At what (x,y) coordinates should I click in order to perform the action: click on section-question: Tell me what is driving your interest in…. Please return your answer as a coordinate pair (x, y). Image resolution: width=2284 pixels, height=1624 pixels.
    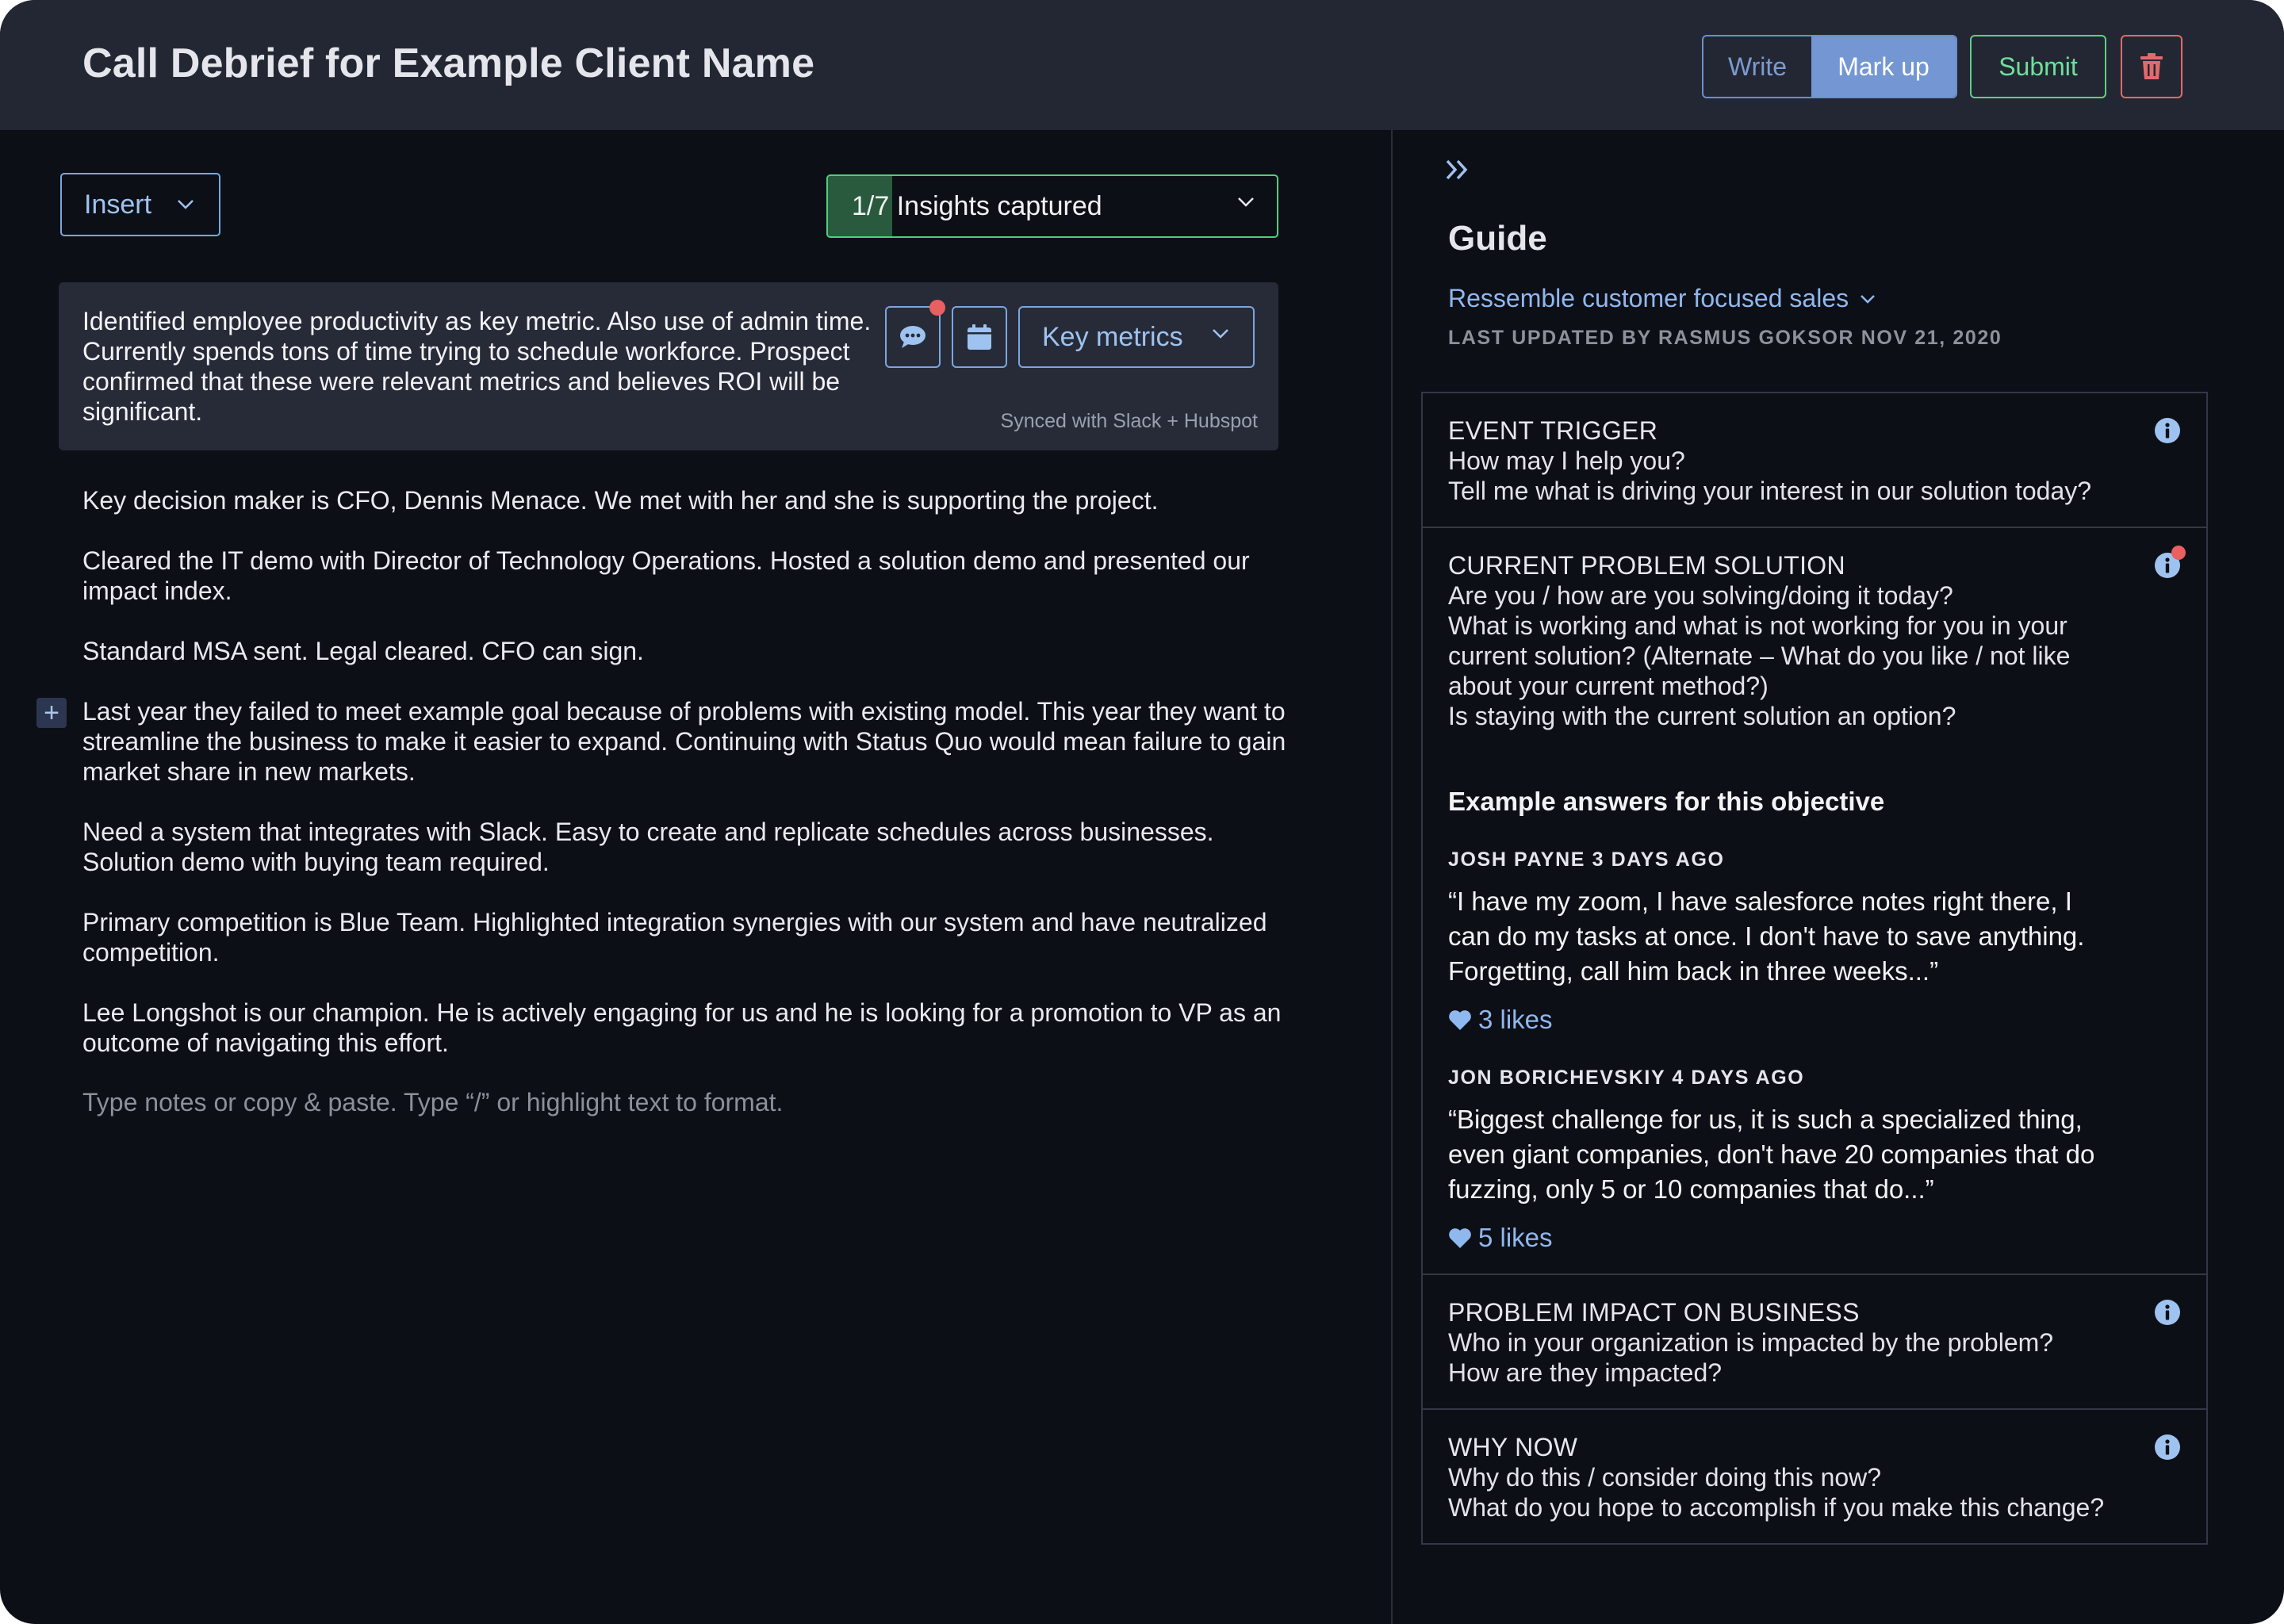
    Looking at the image, I should click on (1770, 491).